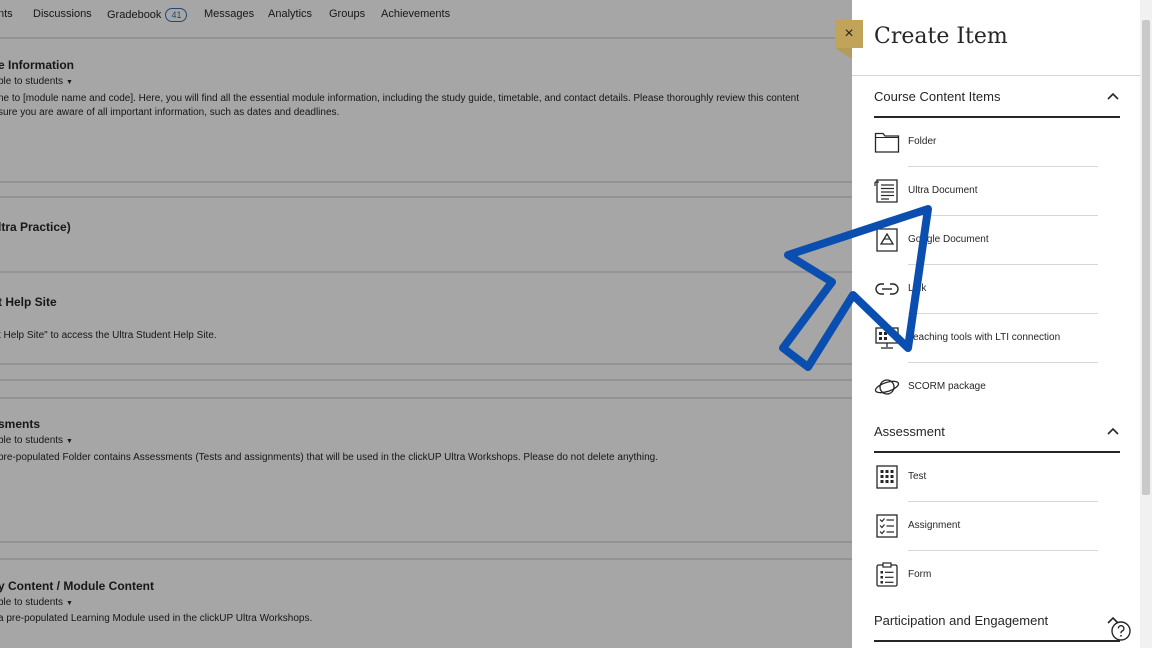 Image resolution: width=1152 pixels, height=648 pixels. What do you see at coordinates (997, 191) in the screenshot?
I see `create-item-ultra-document: Ultra Document` at bounding box center [997, 191].